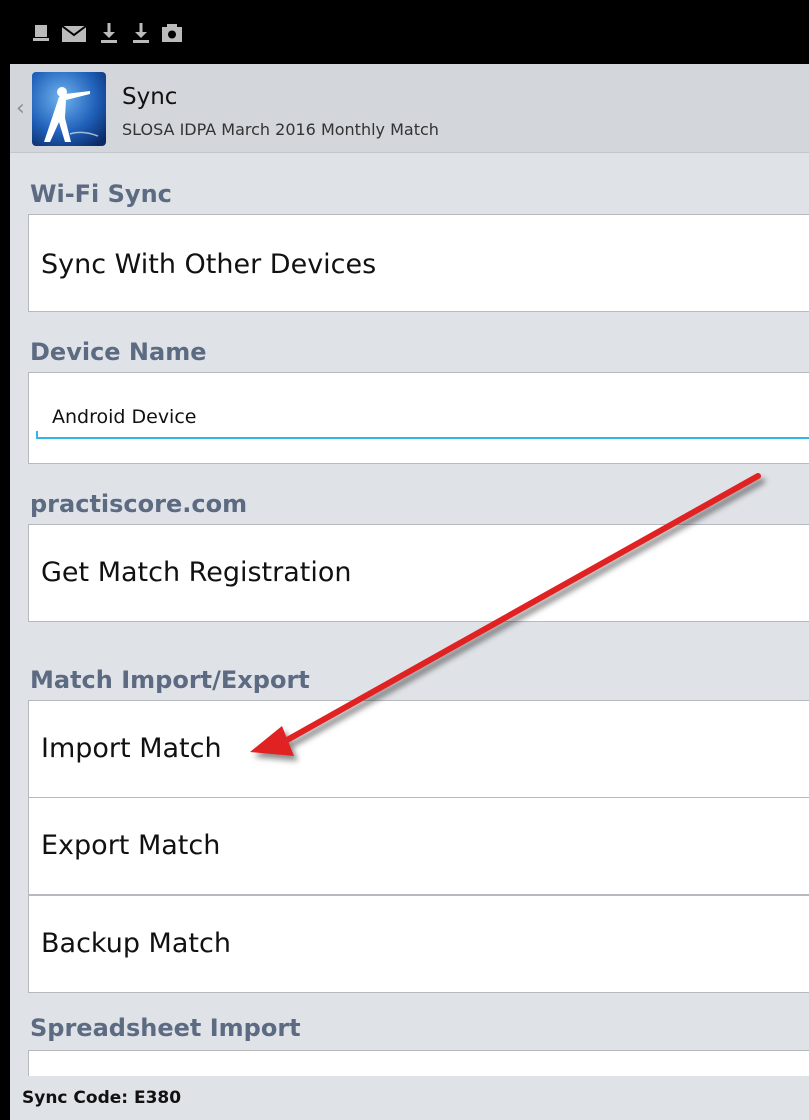  Describe the element at coordinates (409, 1098) in the screenshot. I see `footer-bar: Sync Code: E380` at that location.